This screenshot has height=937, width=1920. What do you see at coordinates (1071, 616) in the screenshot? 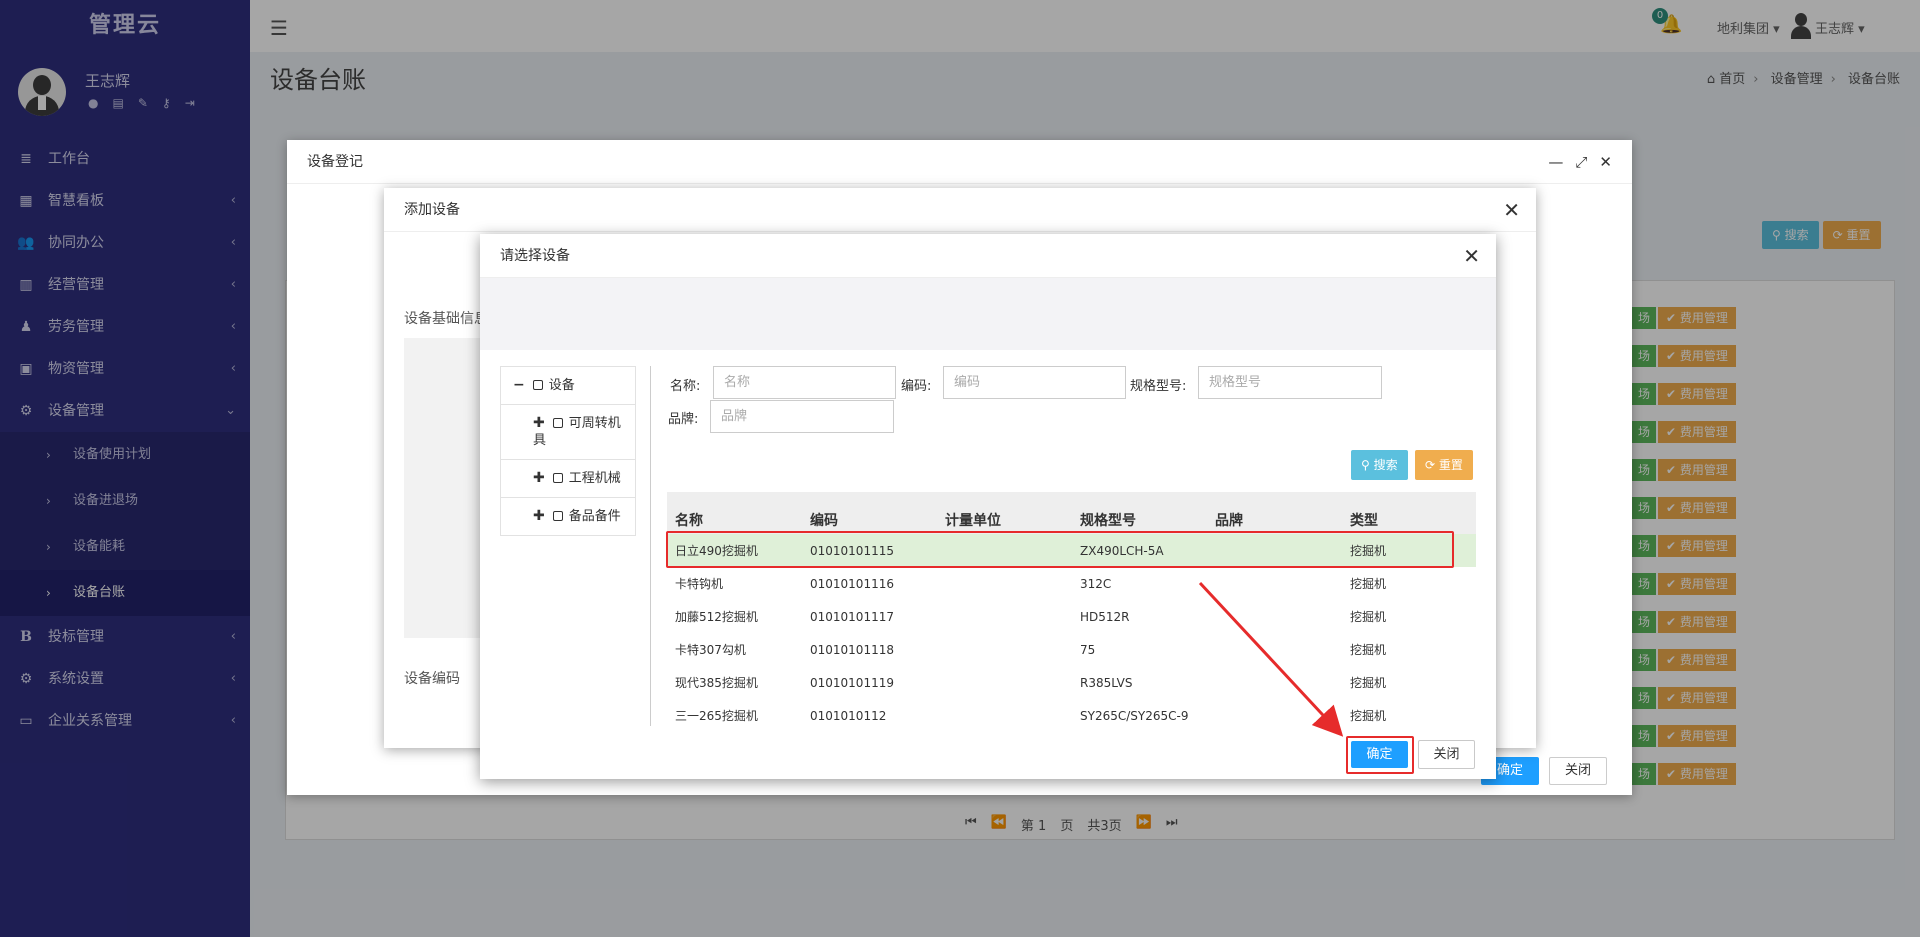
I see `table-row: 加藤512挖掘机 01010101117 HD512R 挖掘机` at bounding box center [1071, 616].